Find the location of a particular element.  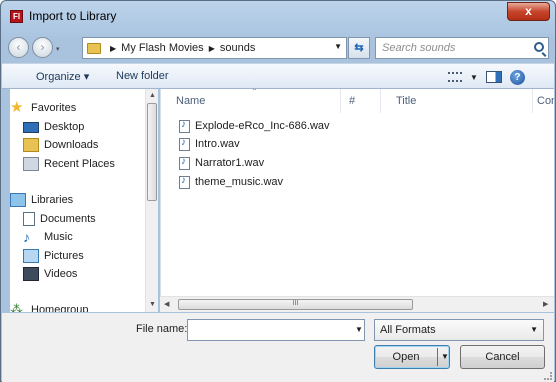

scroll-down-icon: ▼ is located at coordinates (152, 304).